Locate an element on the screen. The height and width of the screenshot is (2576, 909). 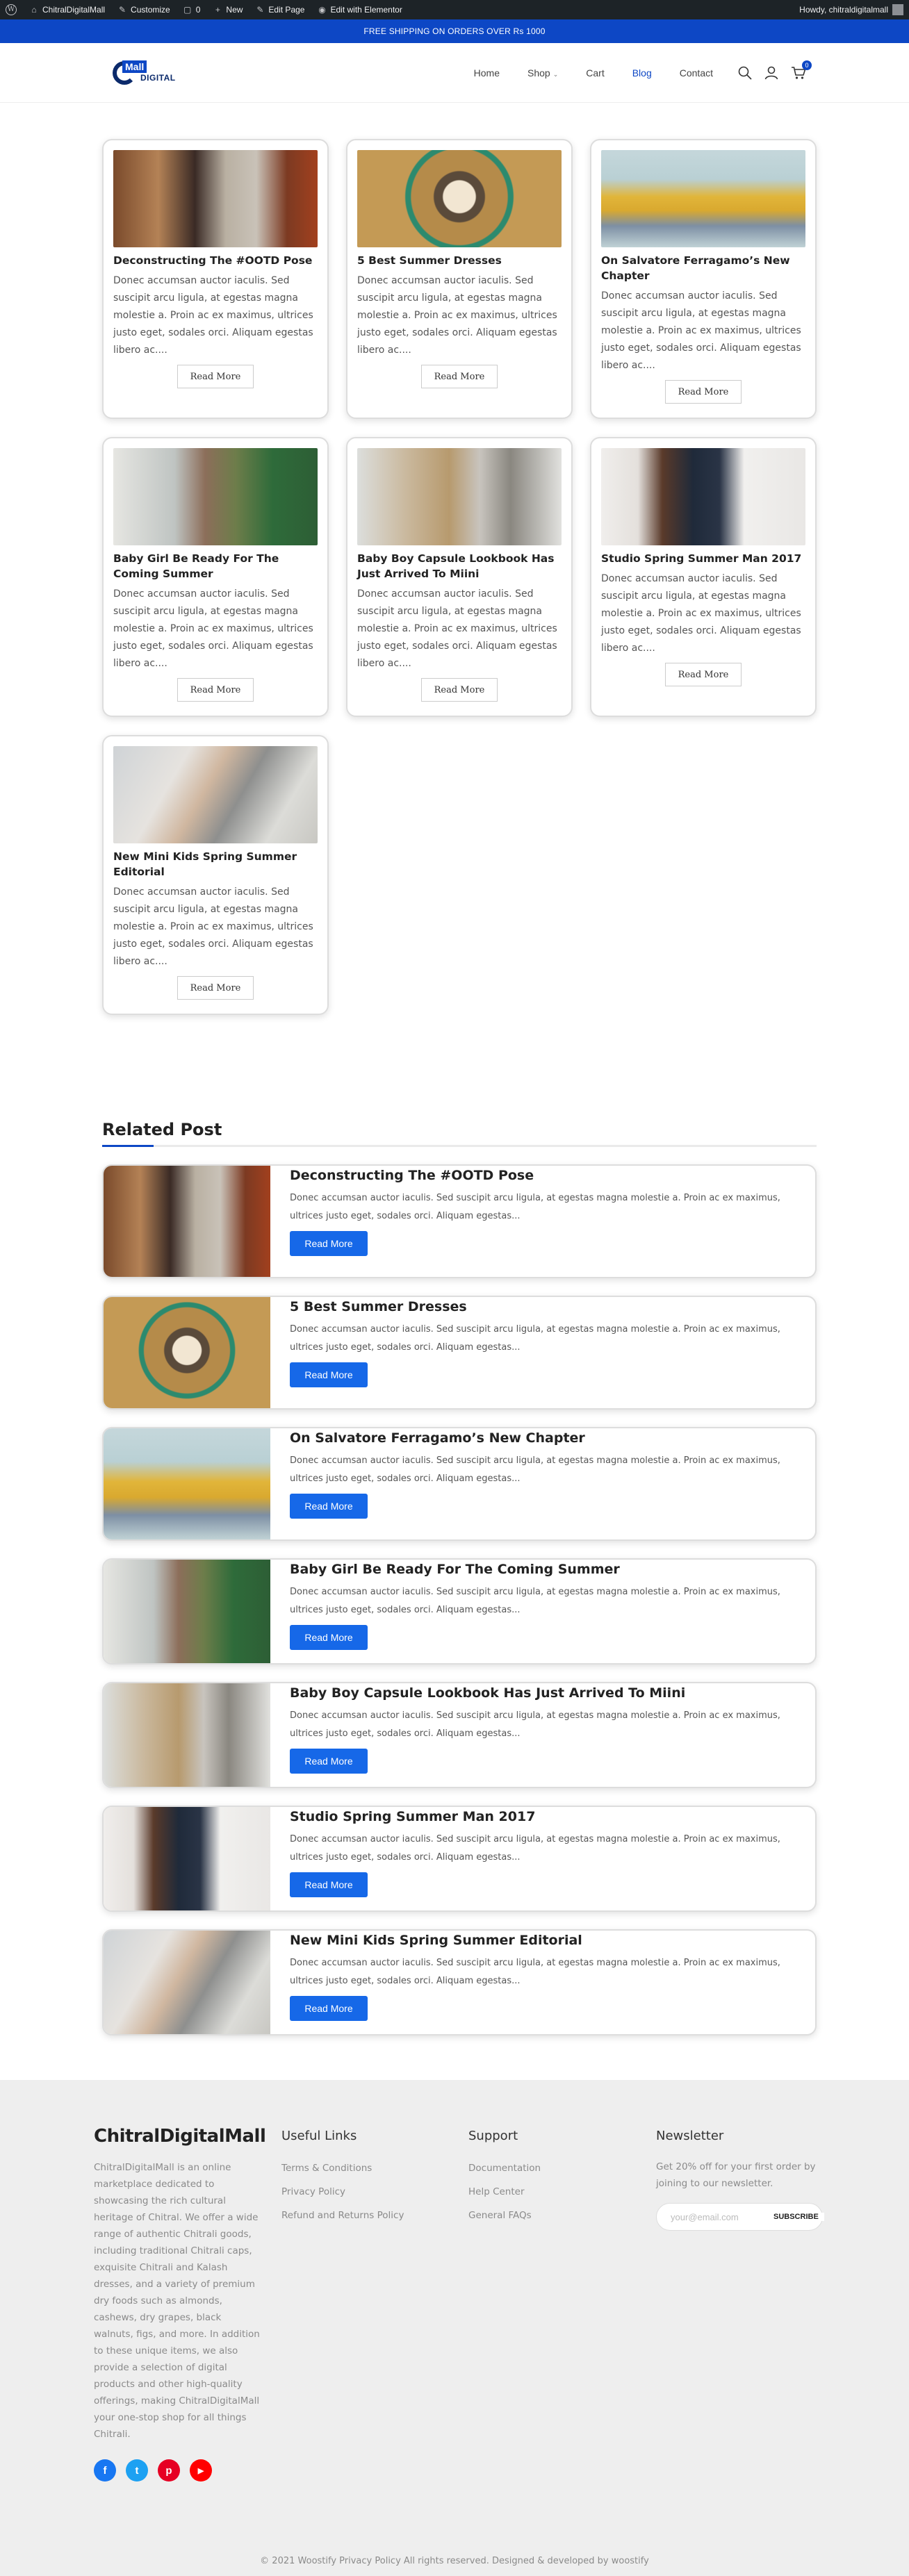
footer-link-help-center: Help Center is located at coordinates (505, 2191).